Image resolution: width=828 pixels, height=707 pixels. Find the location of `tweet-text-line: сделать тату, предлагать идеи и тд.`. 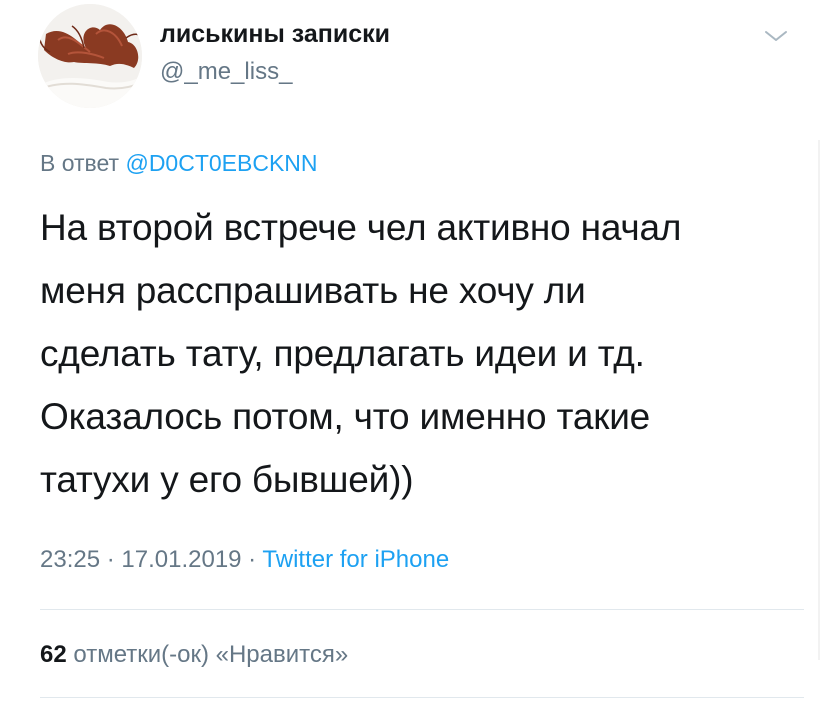

tweet-text-line: сделать тату, предлагать идеи и тд. is located at coordinates (342, 353).